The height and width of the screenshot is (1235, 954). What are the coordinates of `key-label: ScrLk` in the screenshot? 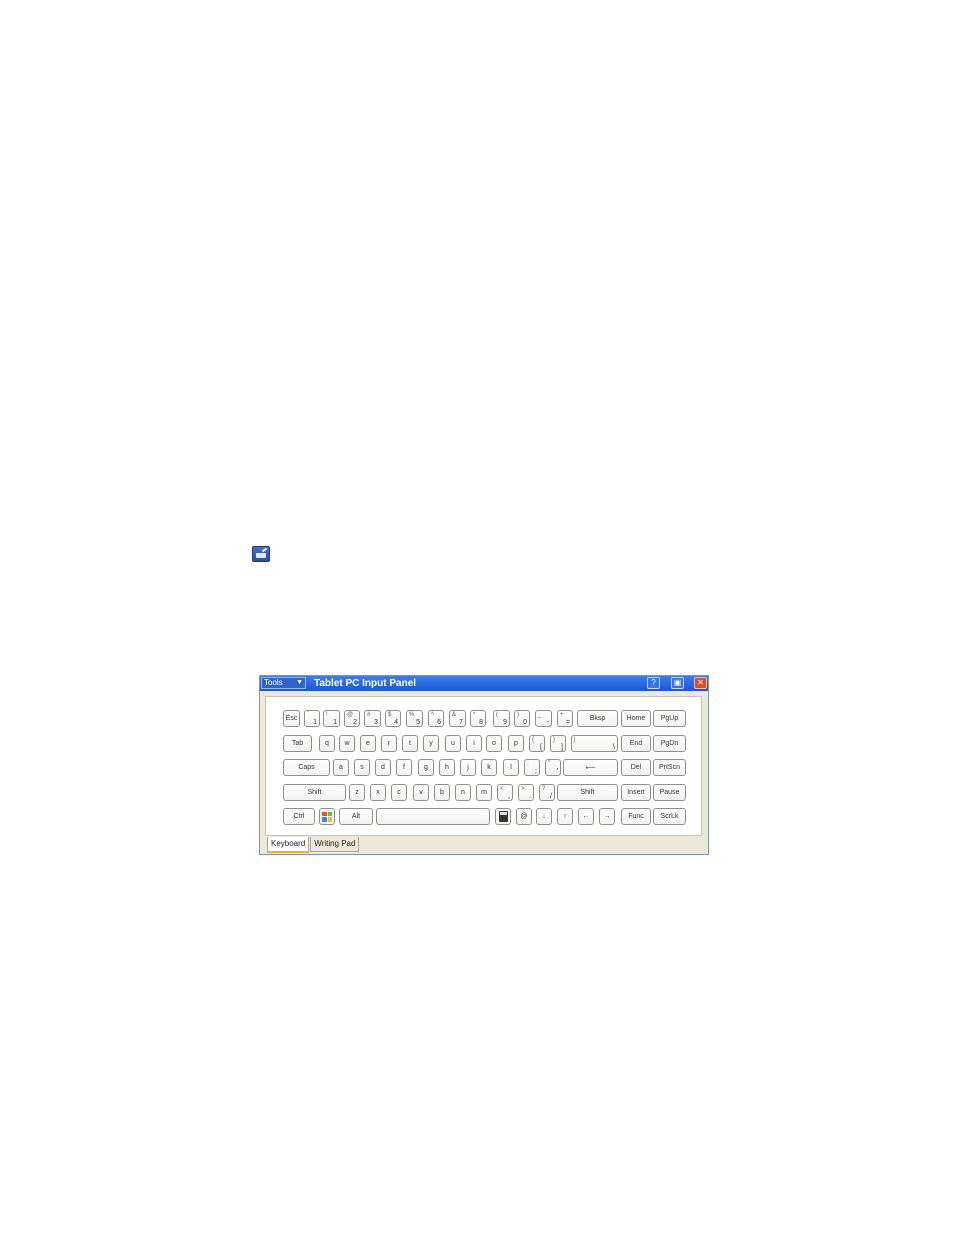 It's located at (669, 816).